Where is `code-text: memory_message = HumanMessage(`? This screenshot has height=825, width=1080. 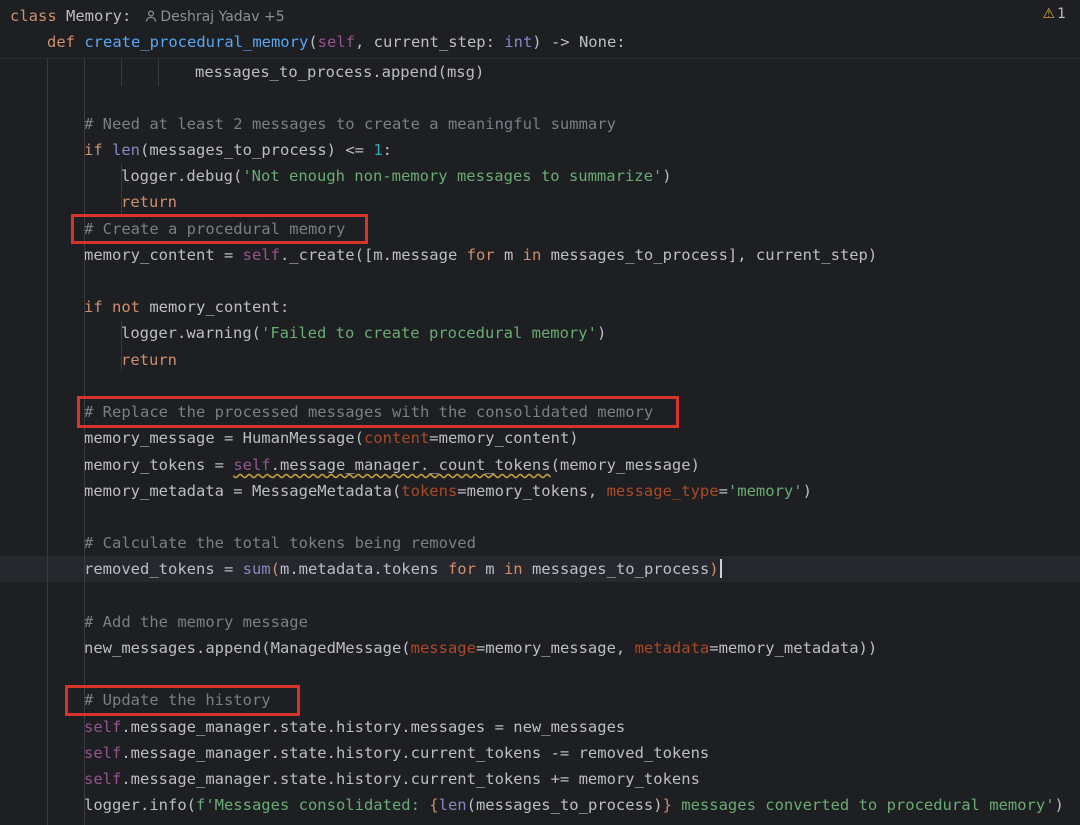 code-text: memory_message = HumanMessage( is located at coordinates (224, 438).